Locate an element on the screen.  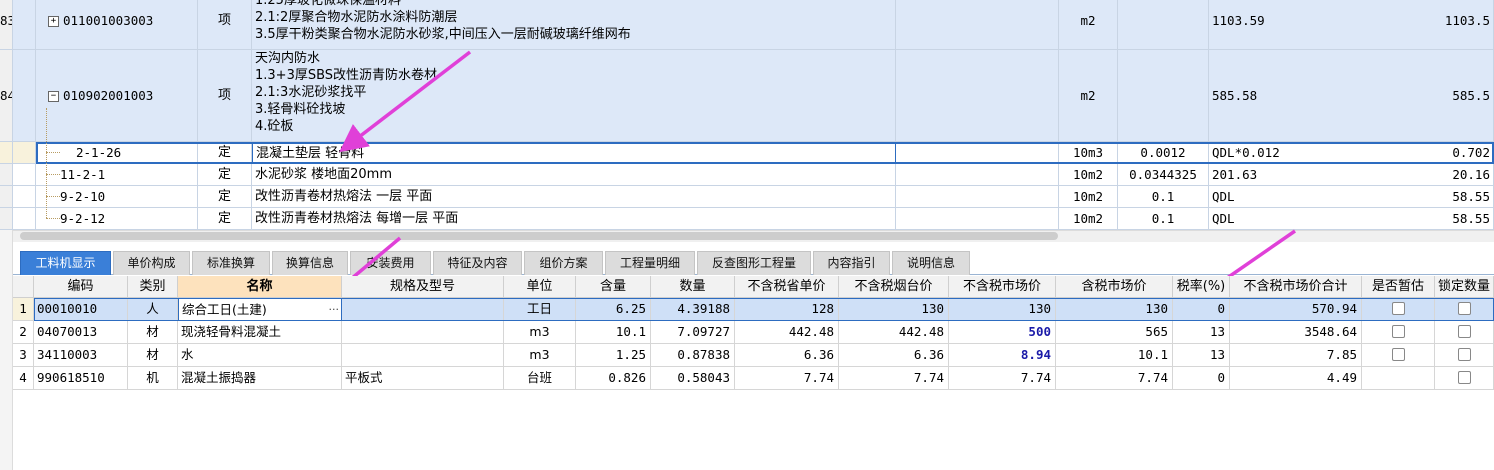
row-number: 2 is located at coordinates (23, 332).